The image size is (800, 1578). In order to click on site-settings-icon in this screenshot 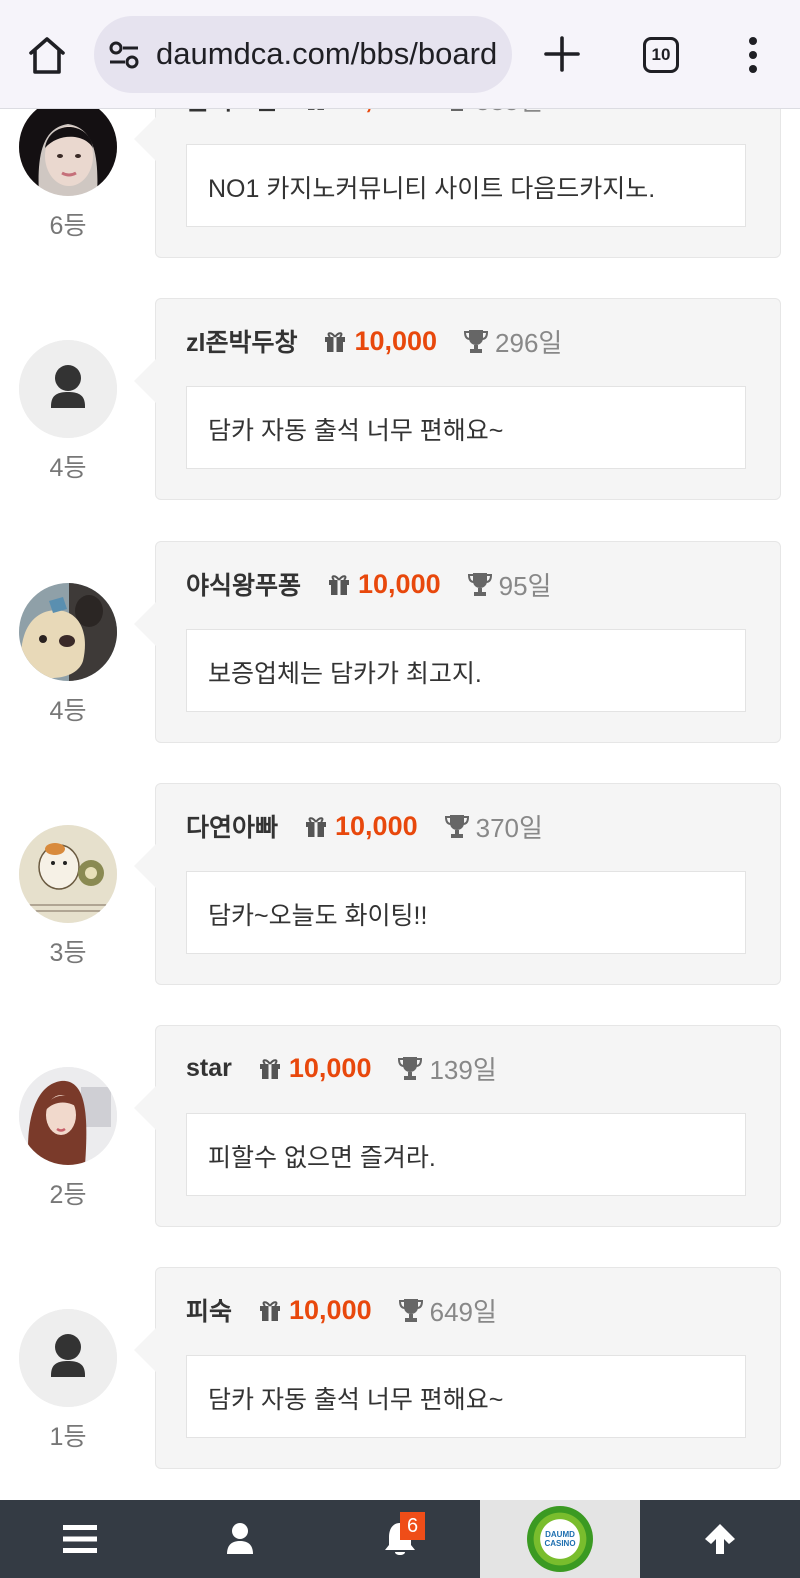, I will do `click(124, 55)`.